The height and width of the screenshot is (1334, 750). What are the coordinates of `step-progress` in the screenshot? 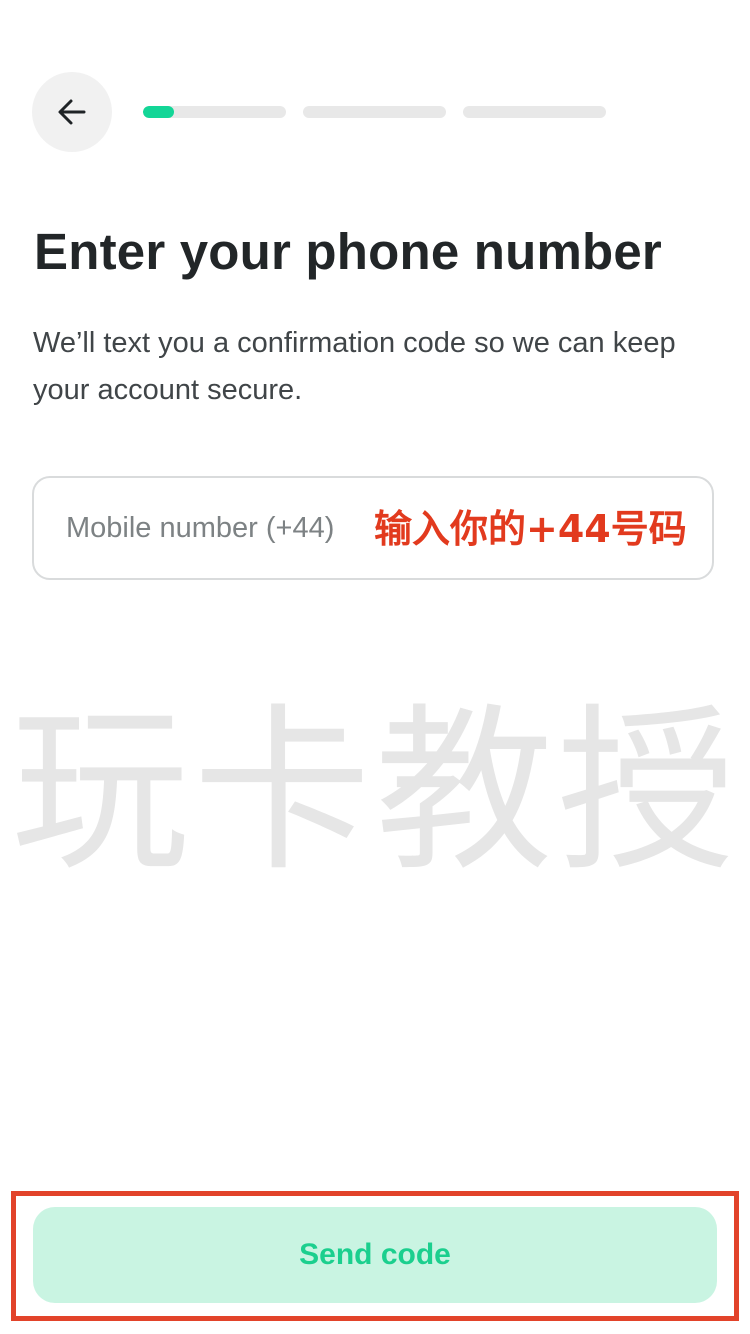 It's located at (375, 112).